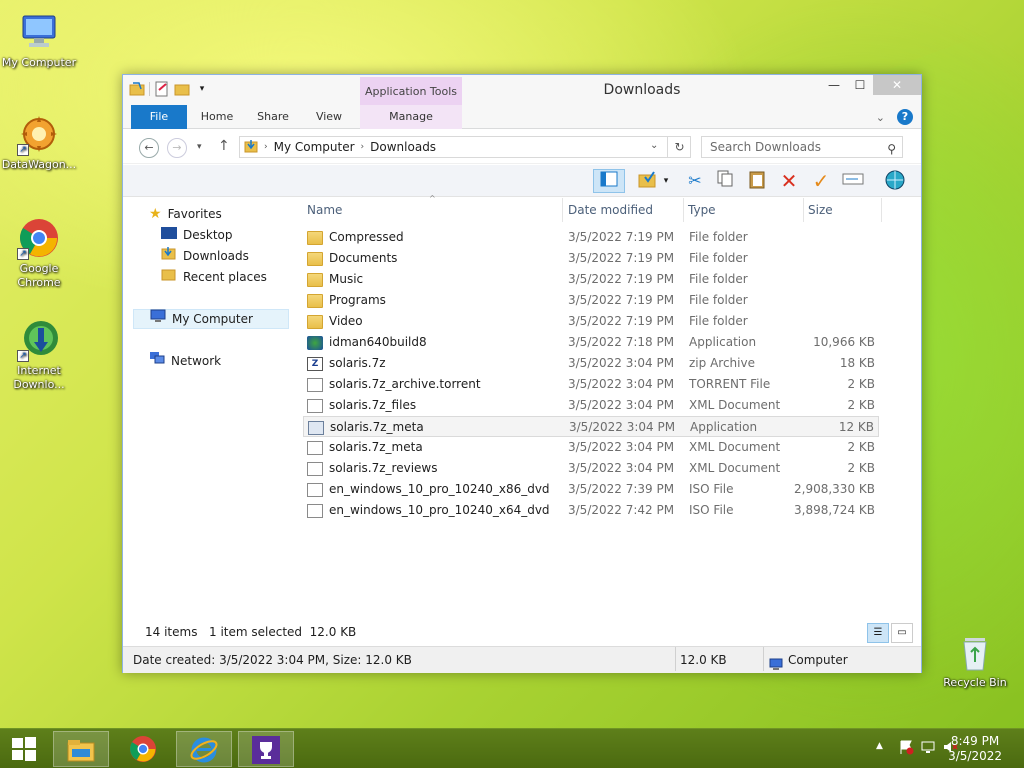 The image size is (1024, 768). Describe the element at coordinates (834, 85) in the screenshot. I see `minimize-button: —` at that location.